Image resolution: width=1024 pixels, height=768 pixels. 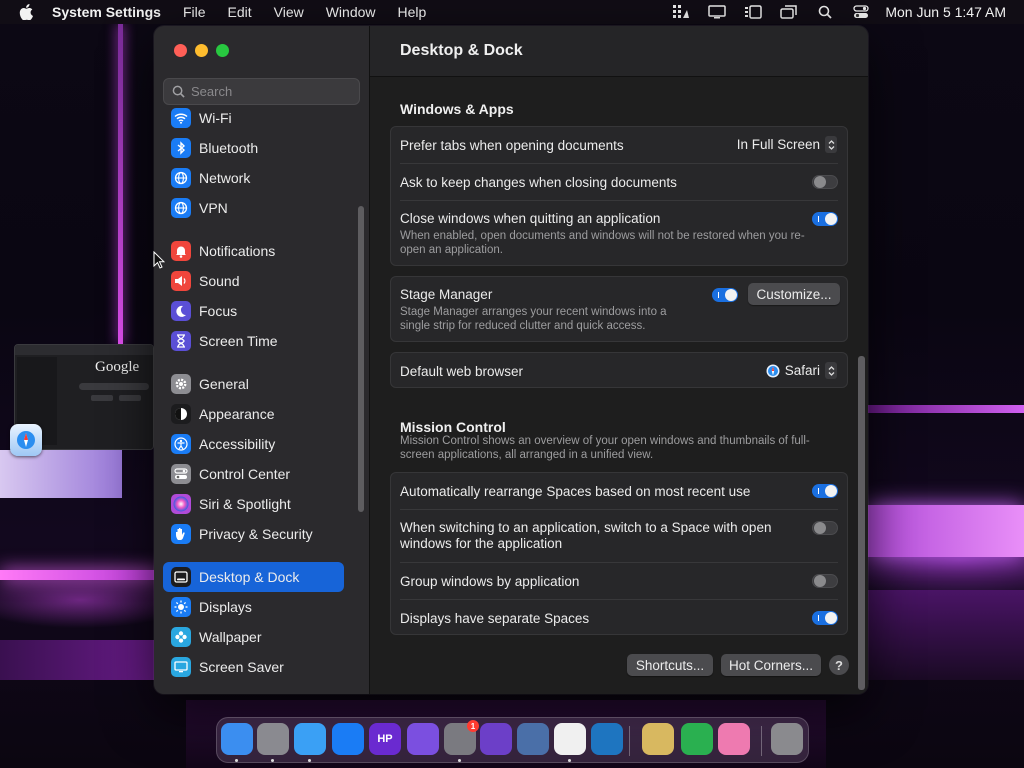 What do you see at coordinates (253, 281) in the screenshot?
I see `sidebar-item-sound: Sound` at bounding box center [253, 281].